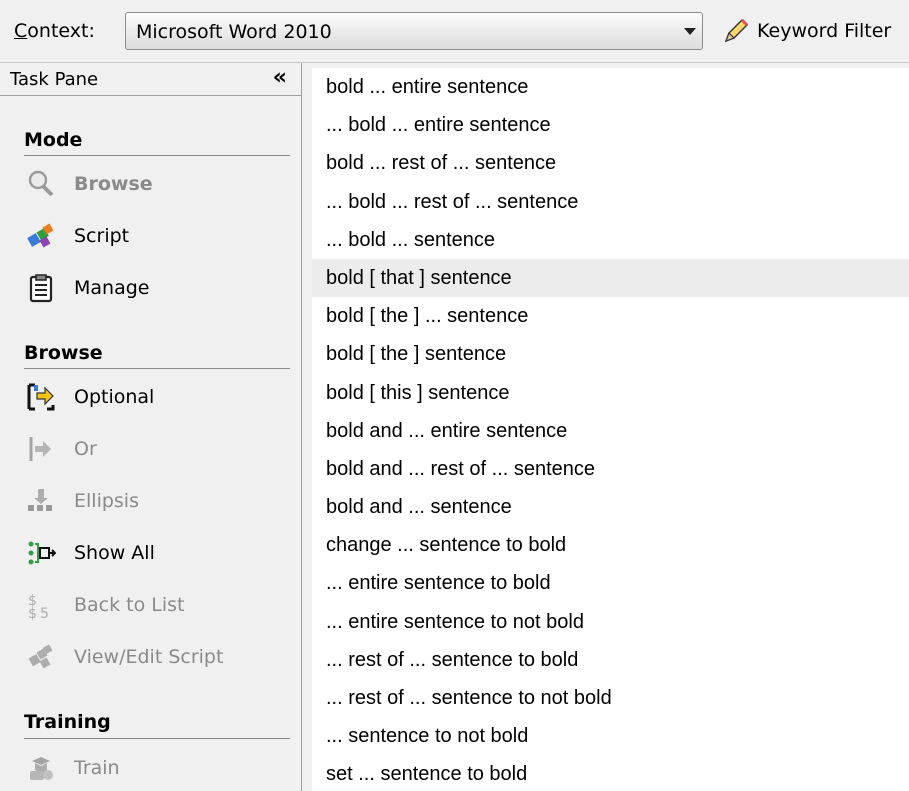 This screenshot has height=791, width=909. I want to click on magnifier-icon, so click(41, 183).